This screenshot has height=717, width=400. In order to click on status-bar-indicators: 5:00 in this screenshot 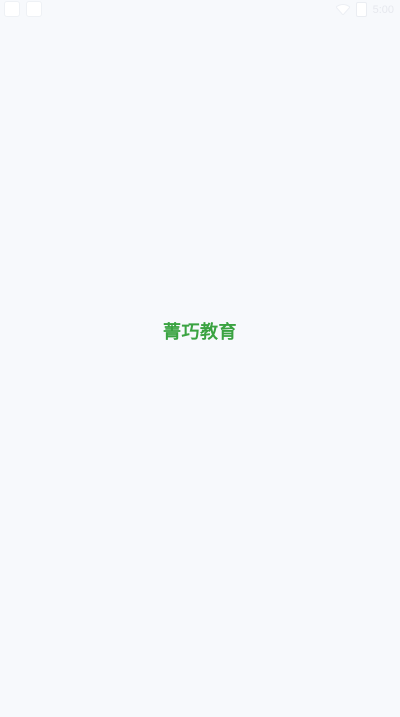, I will do `click(364, 9)`.